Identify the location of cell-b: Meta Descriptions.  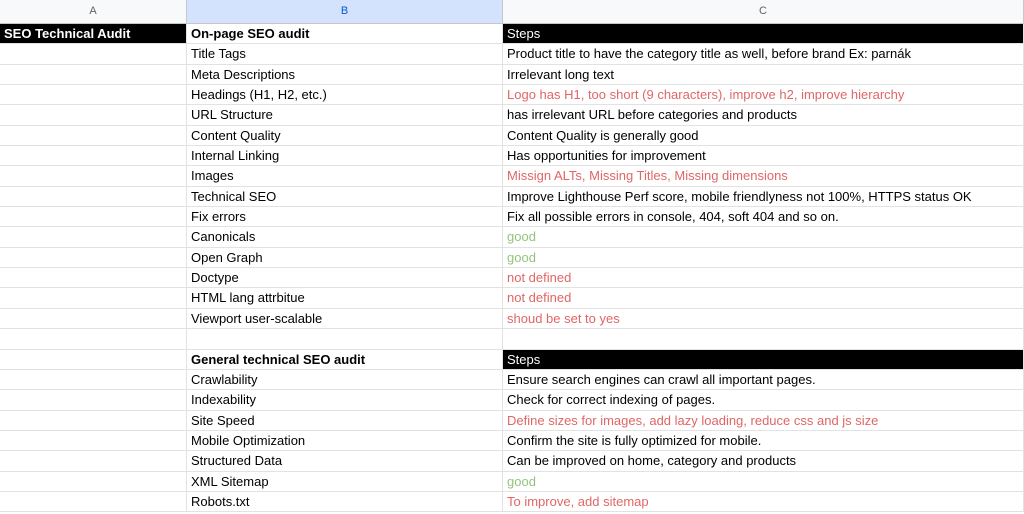
(345, 74).